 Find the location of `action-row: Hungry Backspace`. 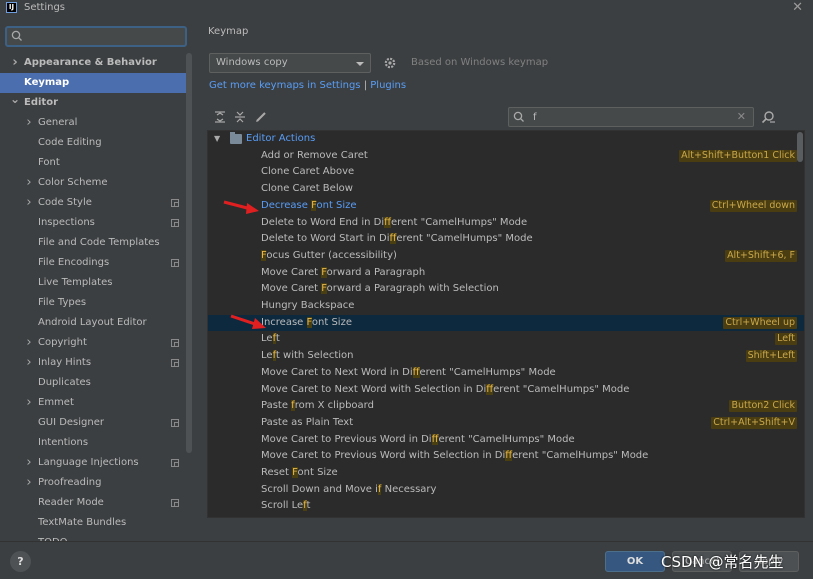

action-row: Hungry Backspace is located at coordinates (506, 306).